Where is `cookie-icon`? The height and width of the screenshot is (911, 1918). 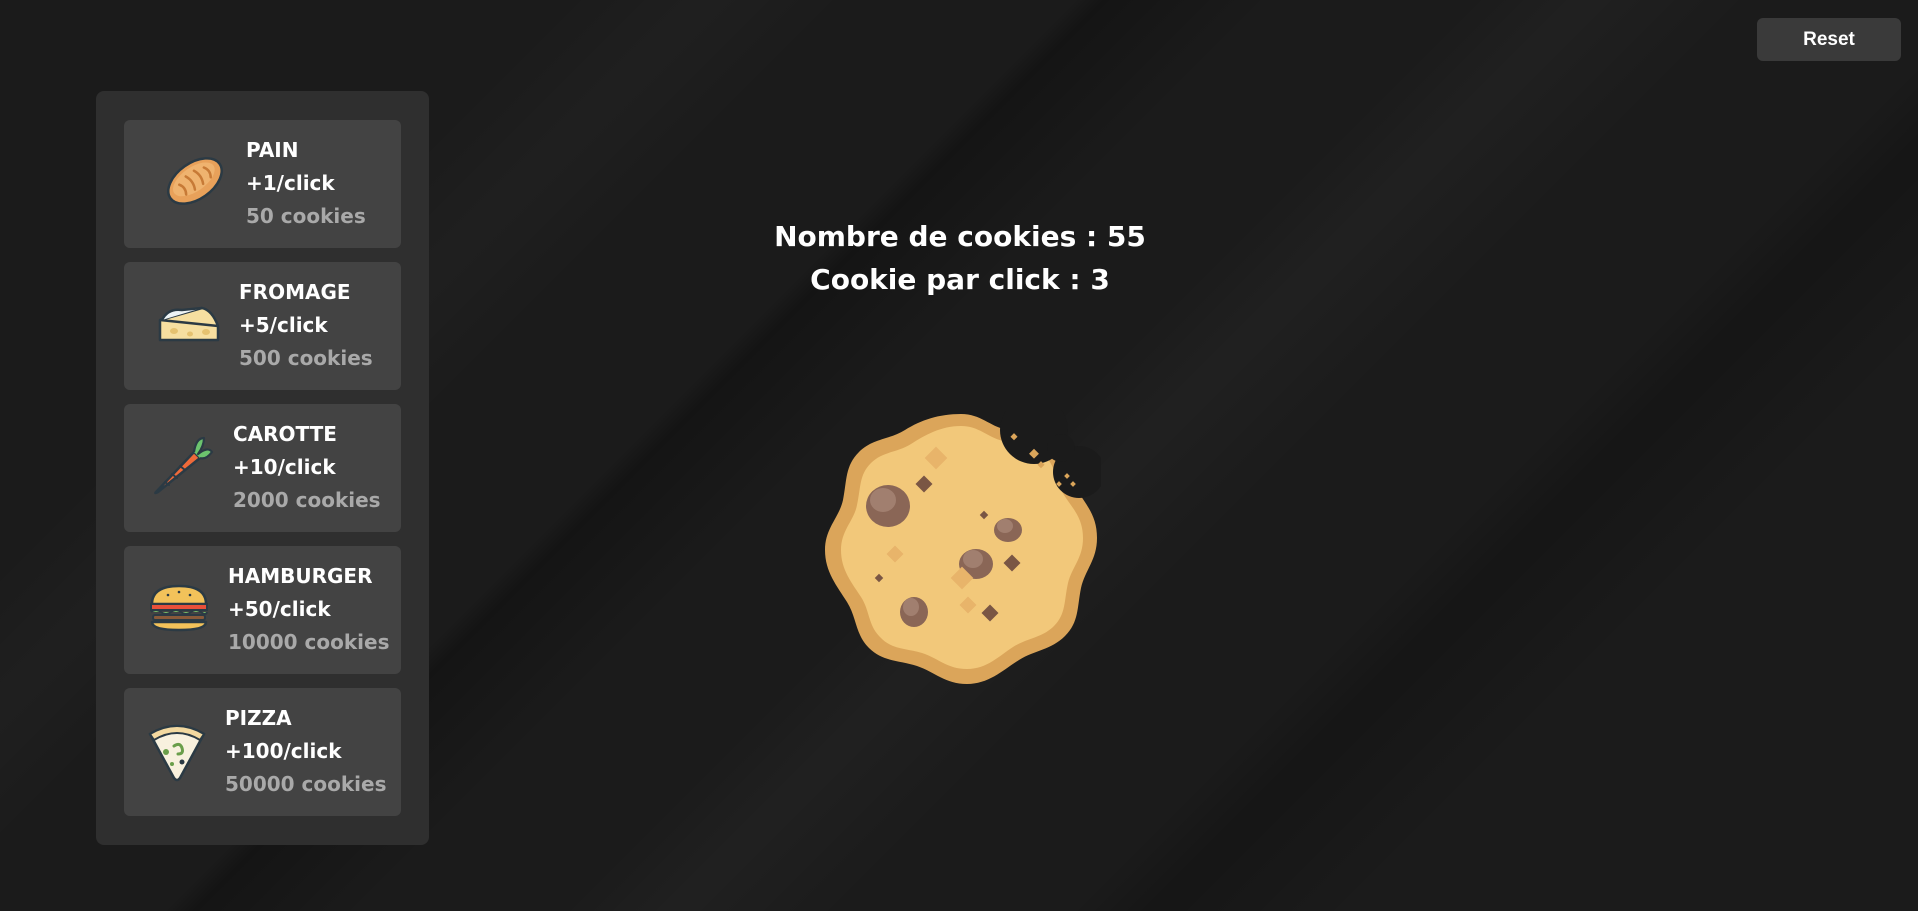
cookie-icon is located at coordinates (965, 540).